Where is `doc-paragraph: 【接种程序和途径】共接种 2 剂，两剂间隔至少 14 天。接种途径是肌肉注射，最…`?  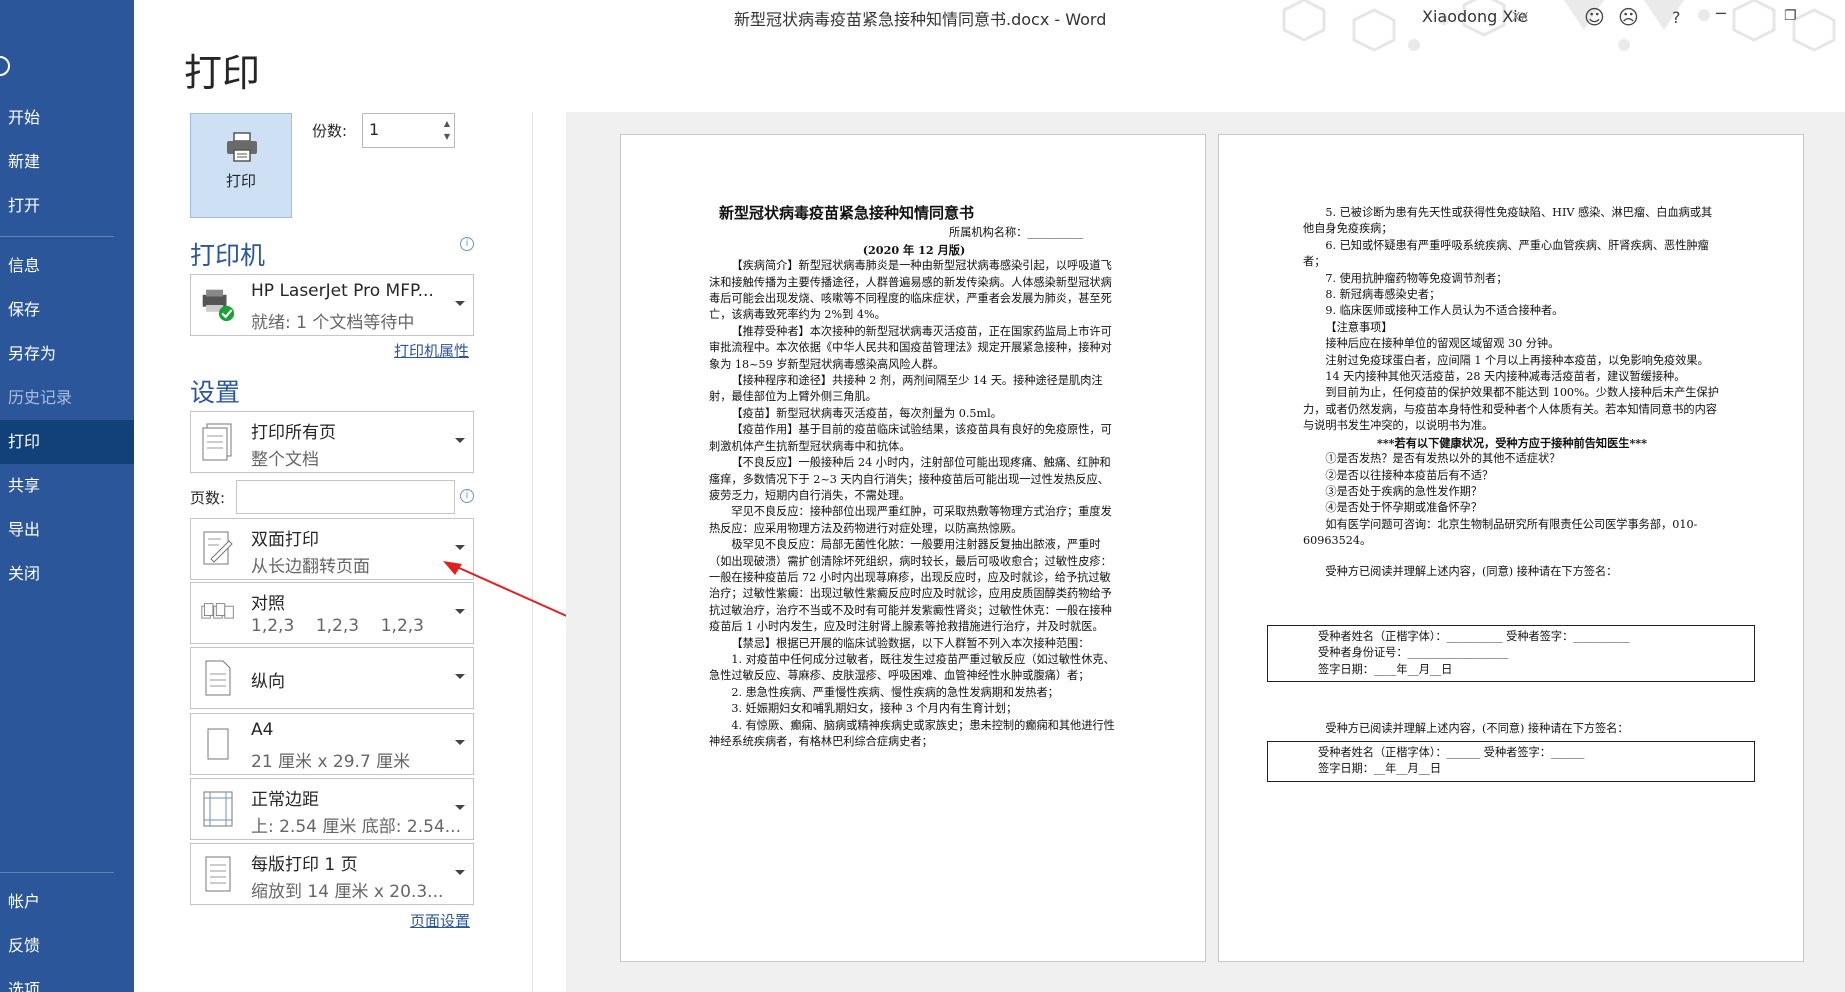
doc-paragraph: 【接种程序和途径】共接种 2 剂，两剂间隔至少 14 天。接种途径是肌肉注射，最… is located at coordinates (906, 389).